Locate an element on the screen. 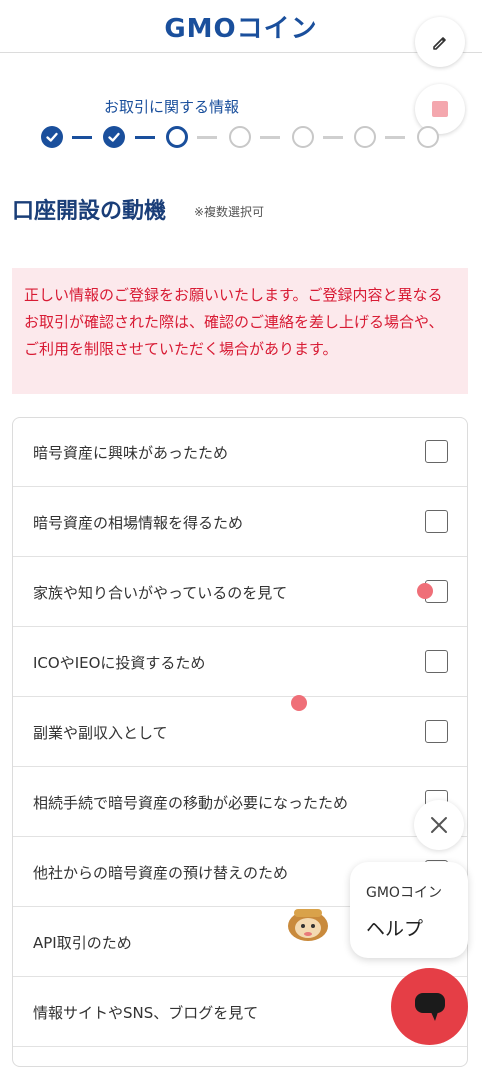 This screenshot has width=482, height=1067. pencil-icon is located at coordinates (439, 43).